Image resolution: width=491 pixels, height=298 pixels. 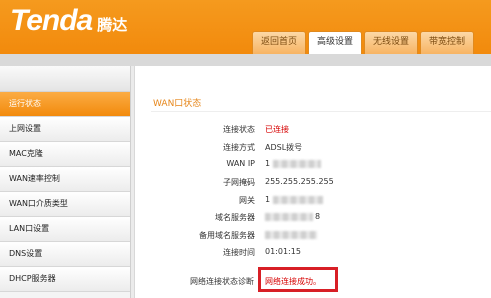 What do you see at coordinates (65, 229) in the screenshot?
I see `sidebar-item-lan-settings: LAN口设置` at bounding box center [65, 229].